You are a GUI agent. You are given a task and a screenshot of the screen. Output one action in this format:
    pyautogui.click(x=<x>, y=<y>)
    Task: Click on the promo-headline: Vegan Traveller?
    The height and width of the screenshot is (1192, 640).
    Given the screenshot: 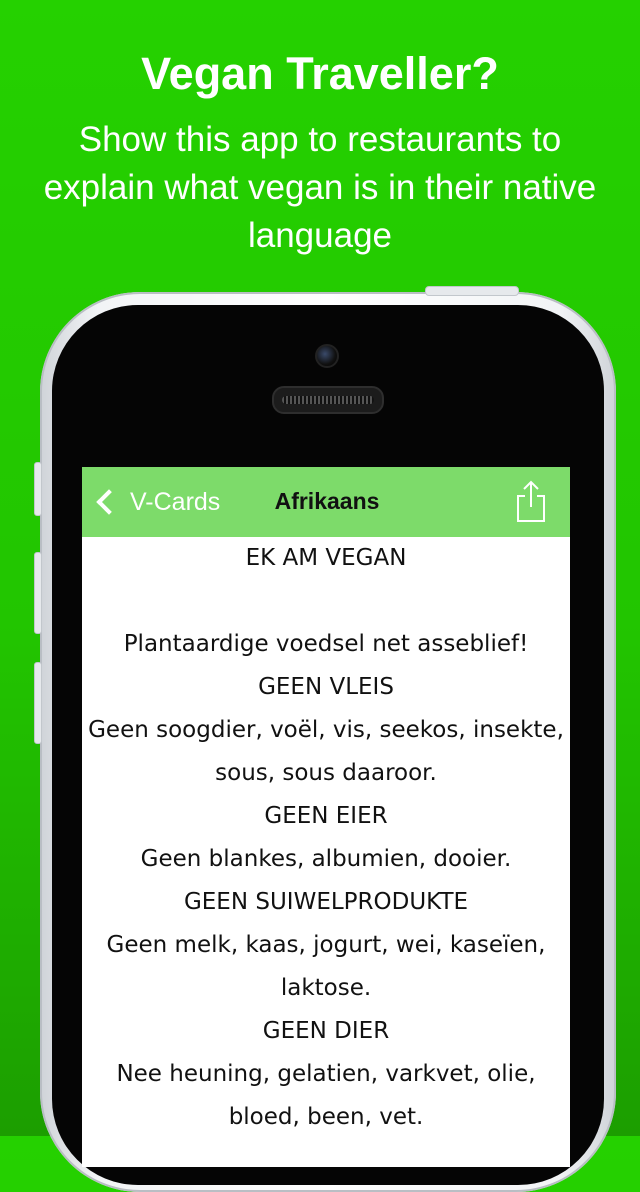 What is the action you would take?
    pyautogui.click(x=320, y=73)
    